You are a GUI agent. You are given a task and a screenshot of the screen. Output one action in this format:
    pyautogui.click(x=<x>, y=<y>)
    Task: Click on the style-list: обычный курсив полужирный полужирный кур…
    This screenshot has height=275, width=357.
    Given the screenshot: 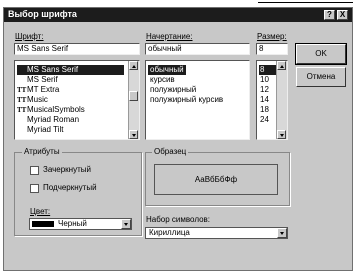 What is the action you would take?
    pyautogui.click(x=197, y=100)
    